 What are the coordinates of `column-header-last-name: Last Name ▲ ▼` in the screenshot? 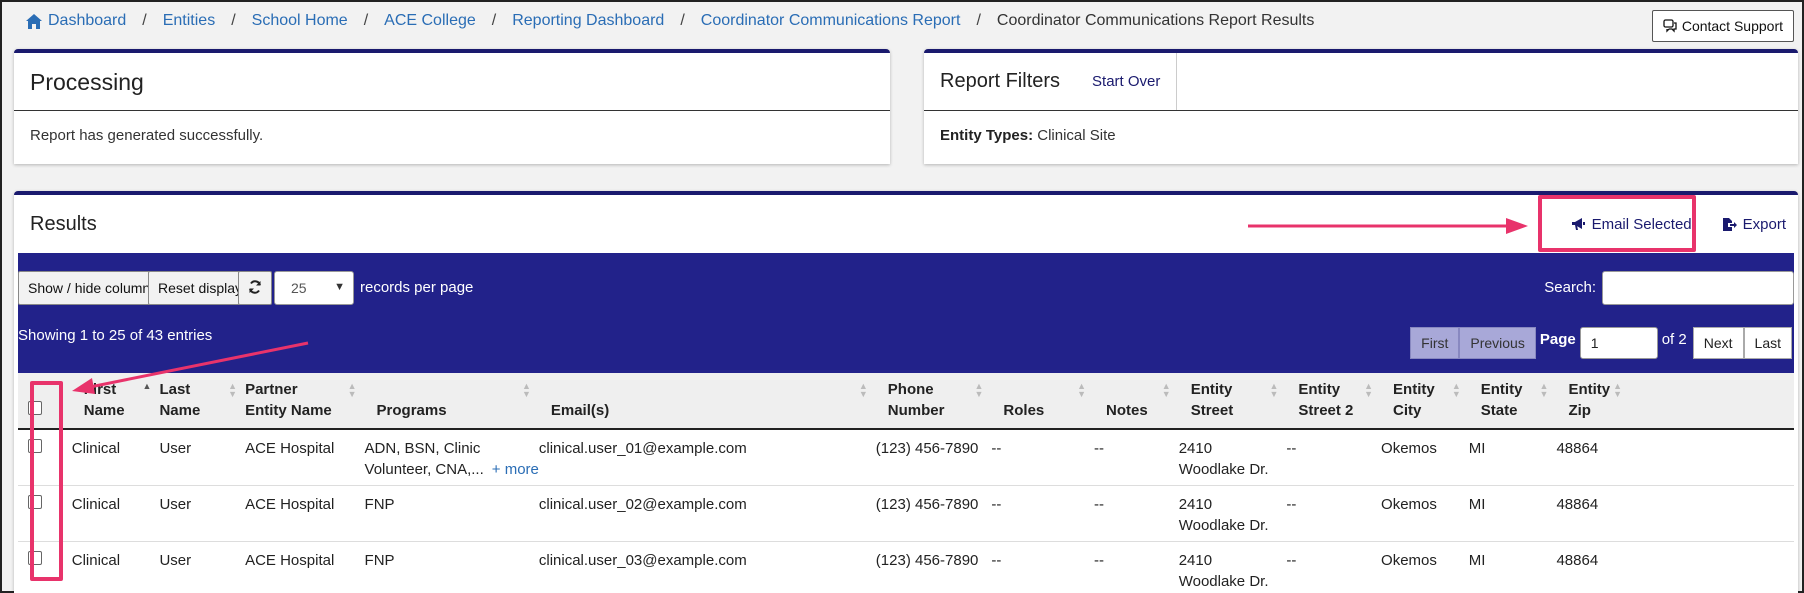 It's located at (202, 401).